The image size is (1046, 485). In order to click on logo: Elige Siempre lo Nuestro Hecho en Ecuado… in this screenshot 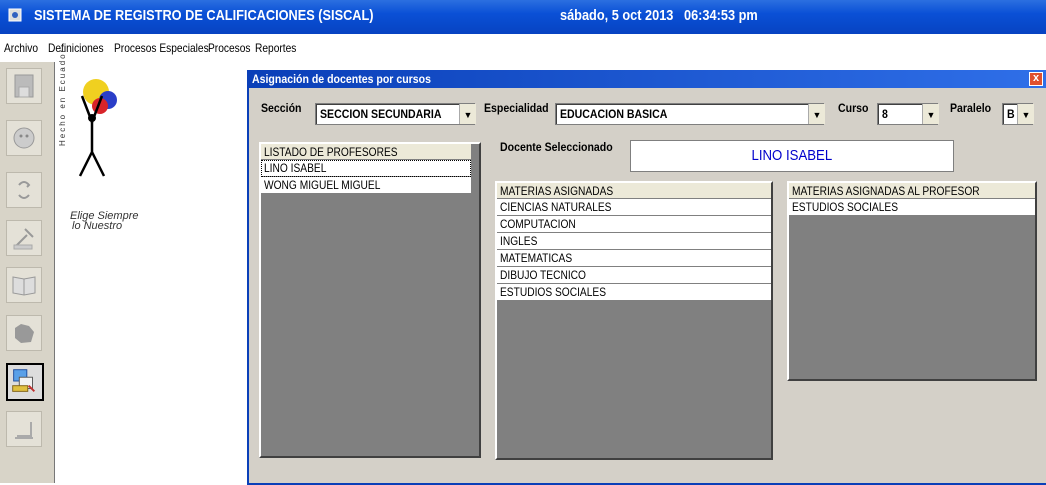, I will do `click(97, 142)`.